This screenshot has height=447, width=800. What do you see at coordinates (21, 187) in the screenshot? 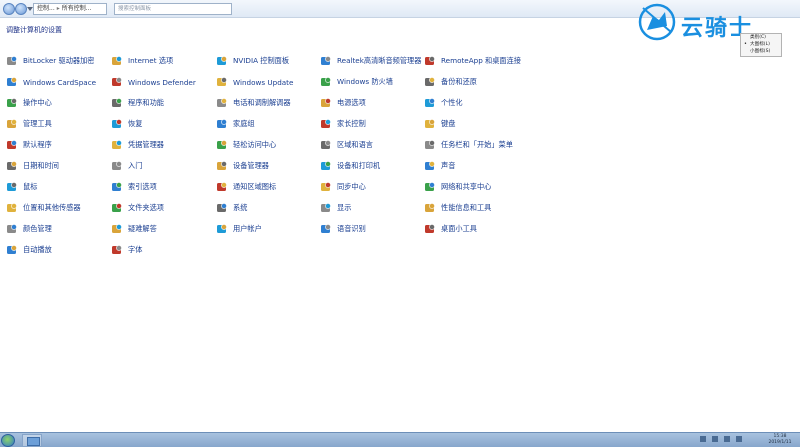
I see `control-panel-item: 鼠标` at bounding box center [21, 187].